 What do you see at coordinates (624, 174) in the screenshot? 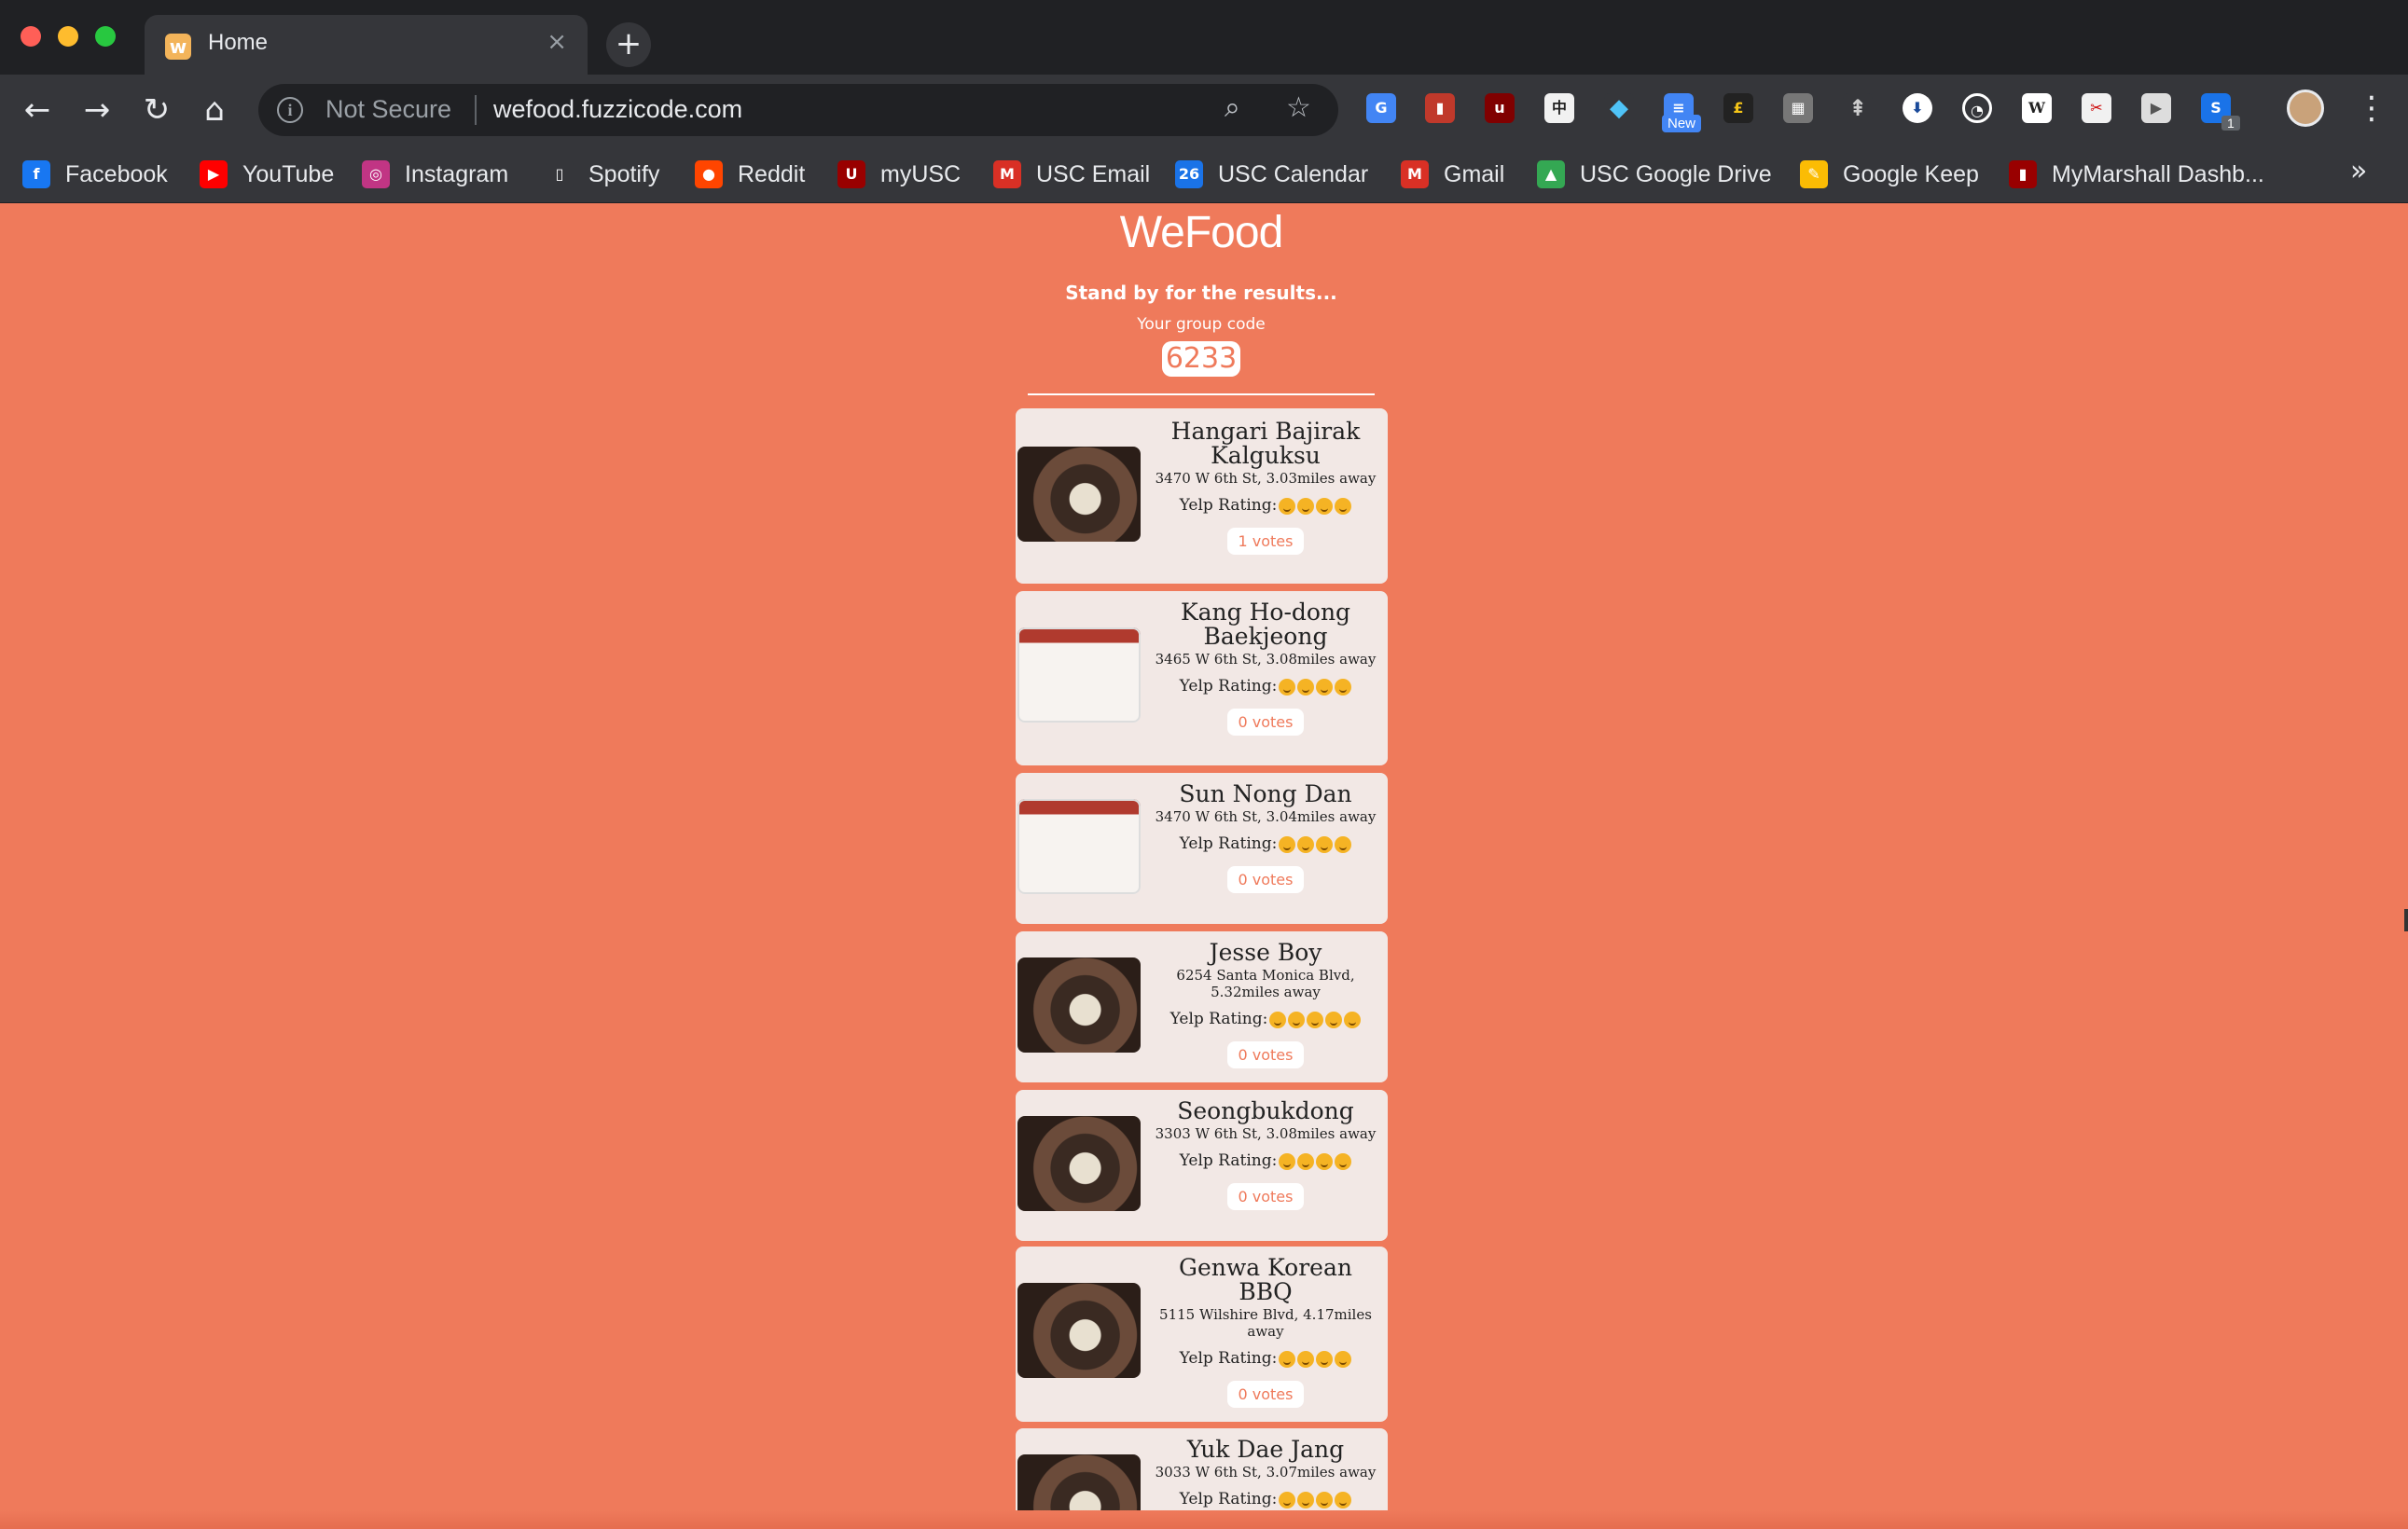
I see `bookmark-label: Spotify` at bounding box center [624, 174].